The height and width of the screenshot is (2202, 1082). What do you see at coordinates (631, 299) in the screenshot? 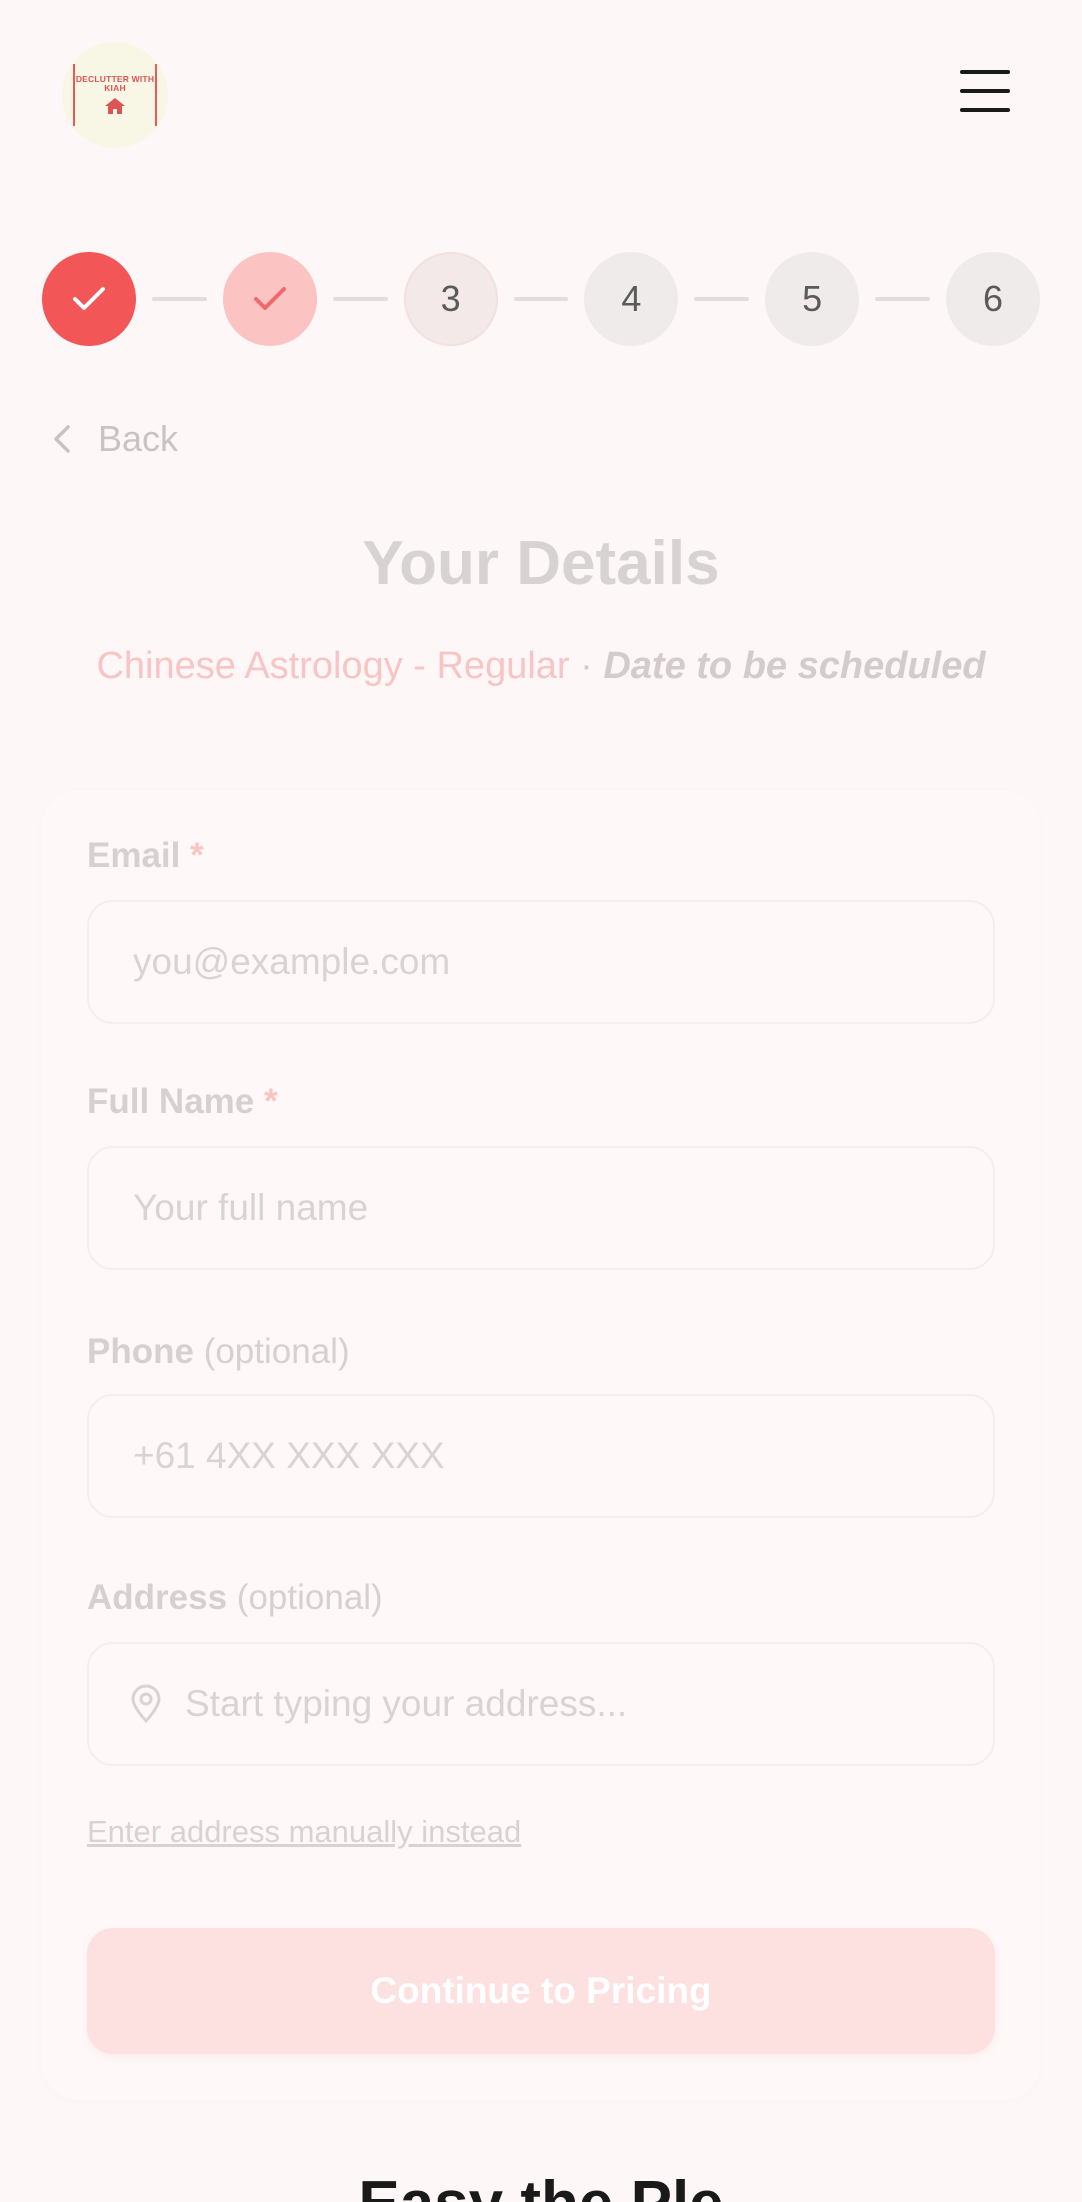
I see `step-4: 4` at bounding box center [631, 299].